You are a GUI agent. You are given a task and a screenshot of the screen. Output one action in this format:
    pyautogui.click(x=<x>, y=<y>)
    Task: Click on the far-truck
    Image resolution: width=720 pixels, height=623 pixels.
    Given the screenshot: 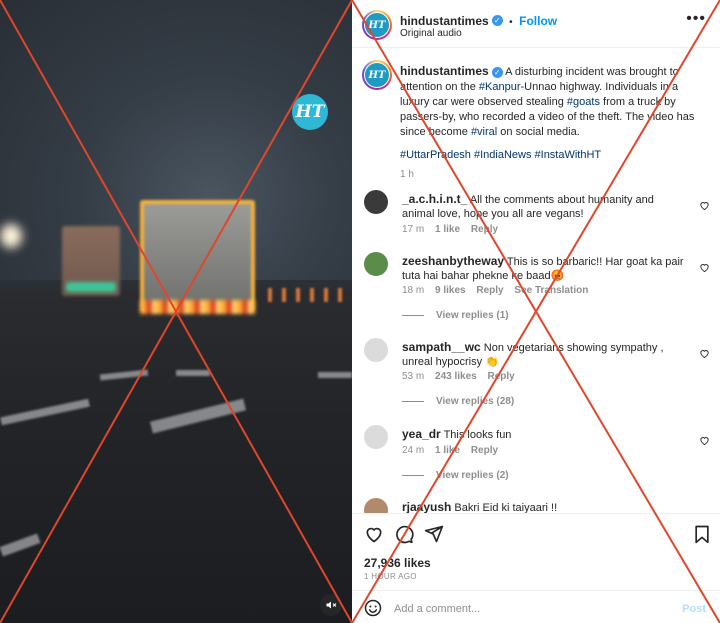 What is the action you would take?
    pyautogui.click(x=91, y=261)
    